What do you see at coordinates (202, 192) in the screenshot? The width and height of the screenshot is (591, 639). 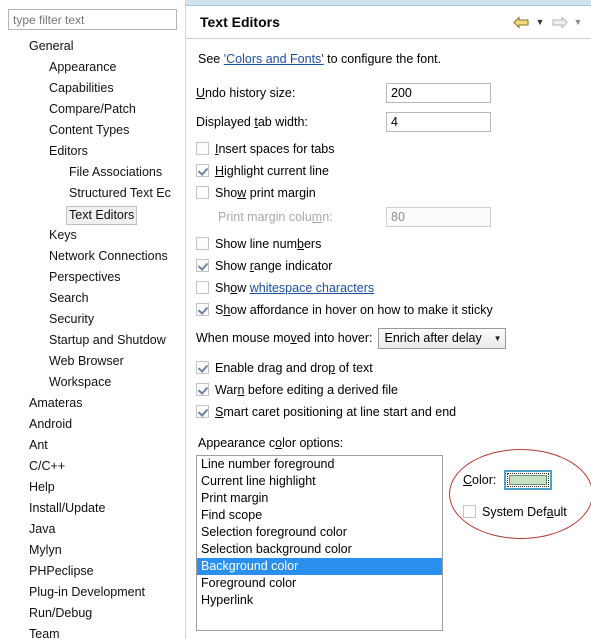 I see `show-print-margin-checkbox` at bounding box center [202, 192].